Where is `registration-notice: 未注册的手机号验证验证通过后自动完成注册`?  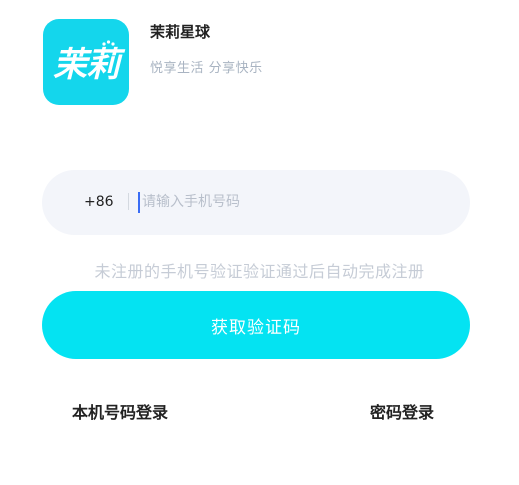 registration-notice: 未注册的手机号验证验证通过后自动完成注册 is located at coordinates (259, 271).